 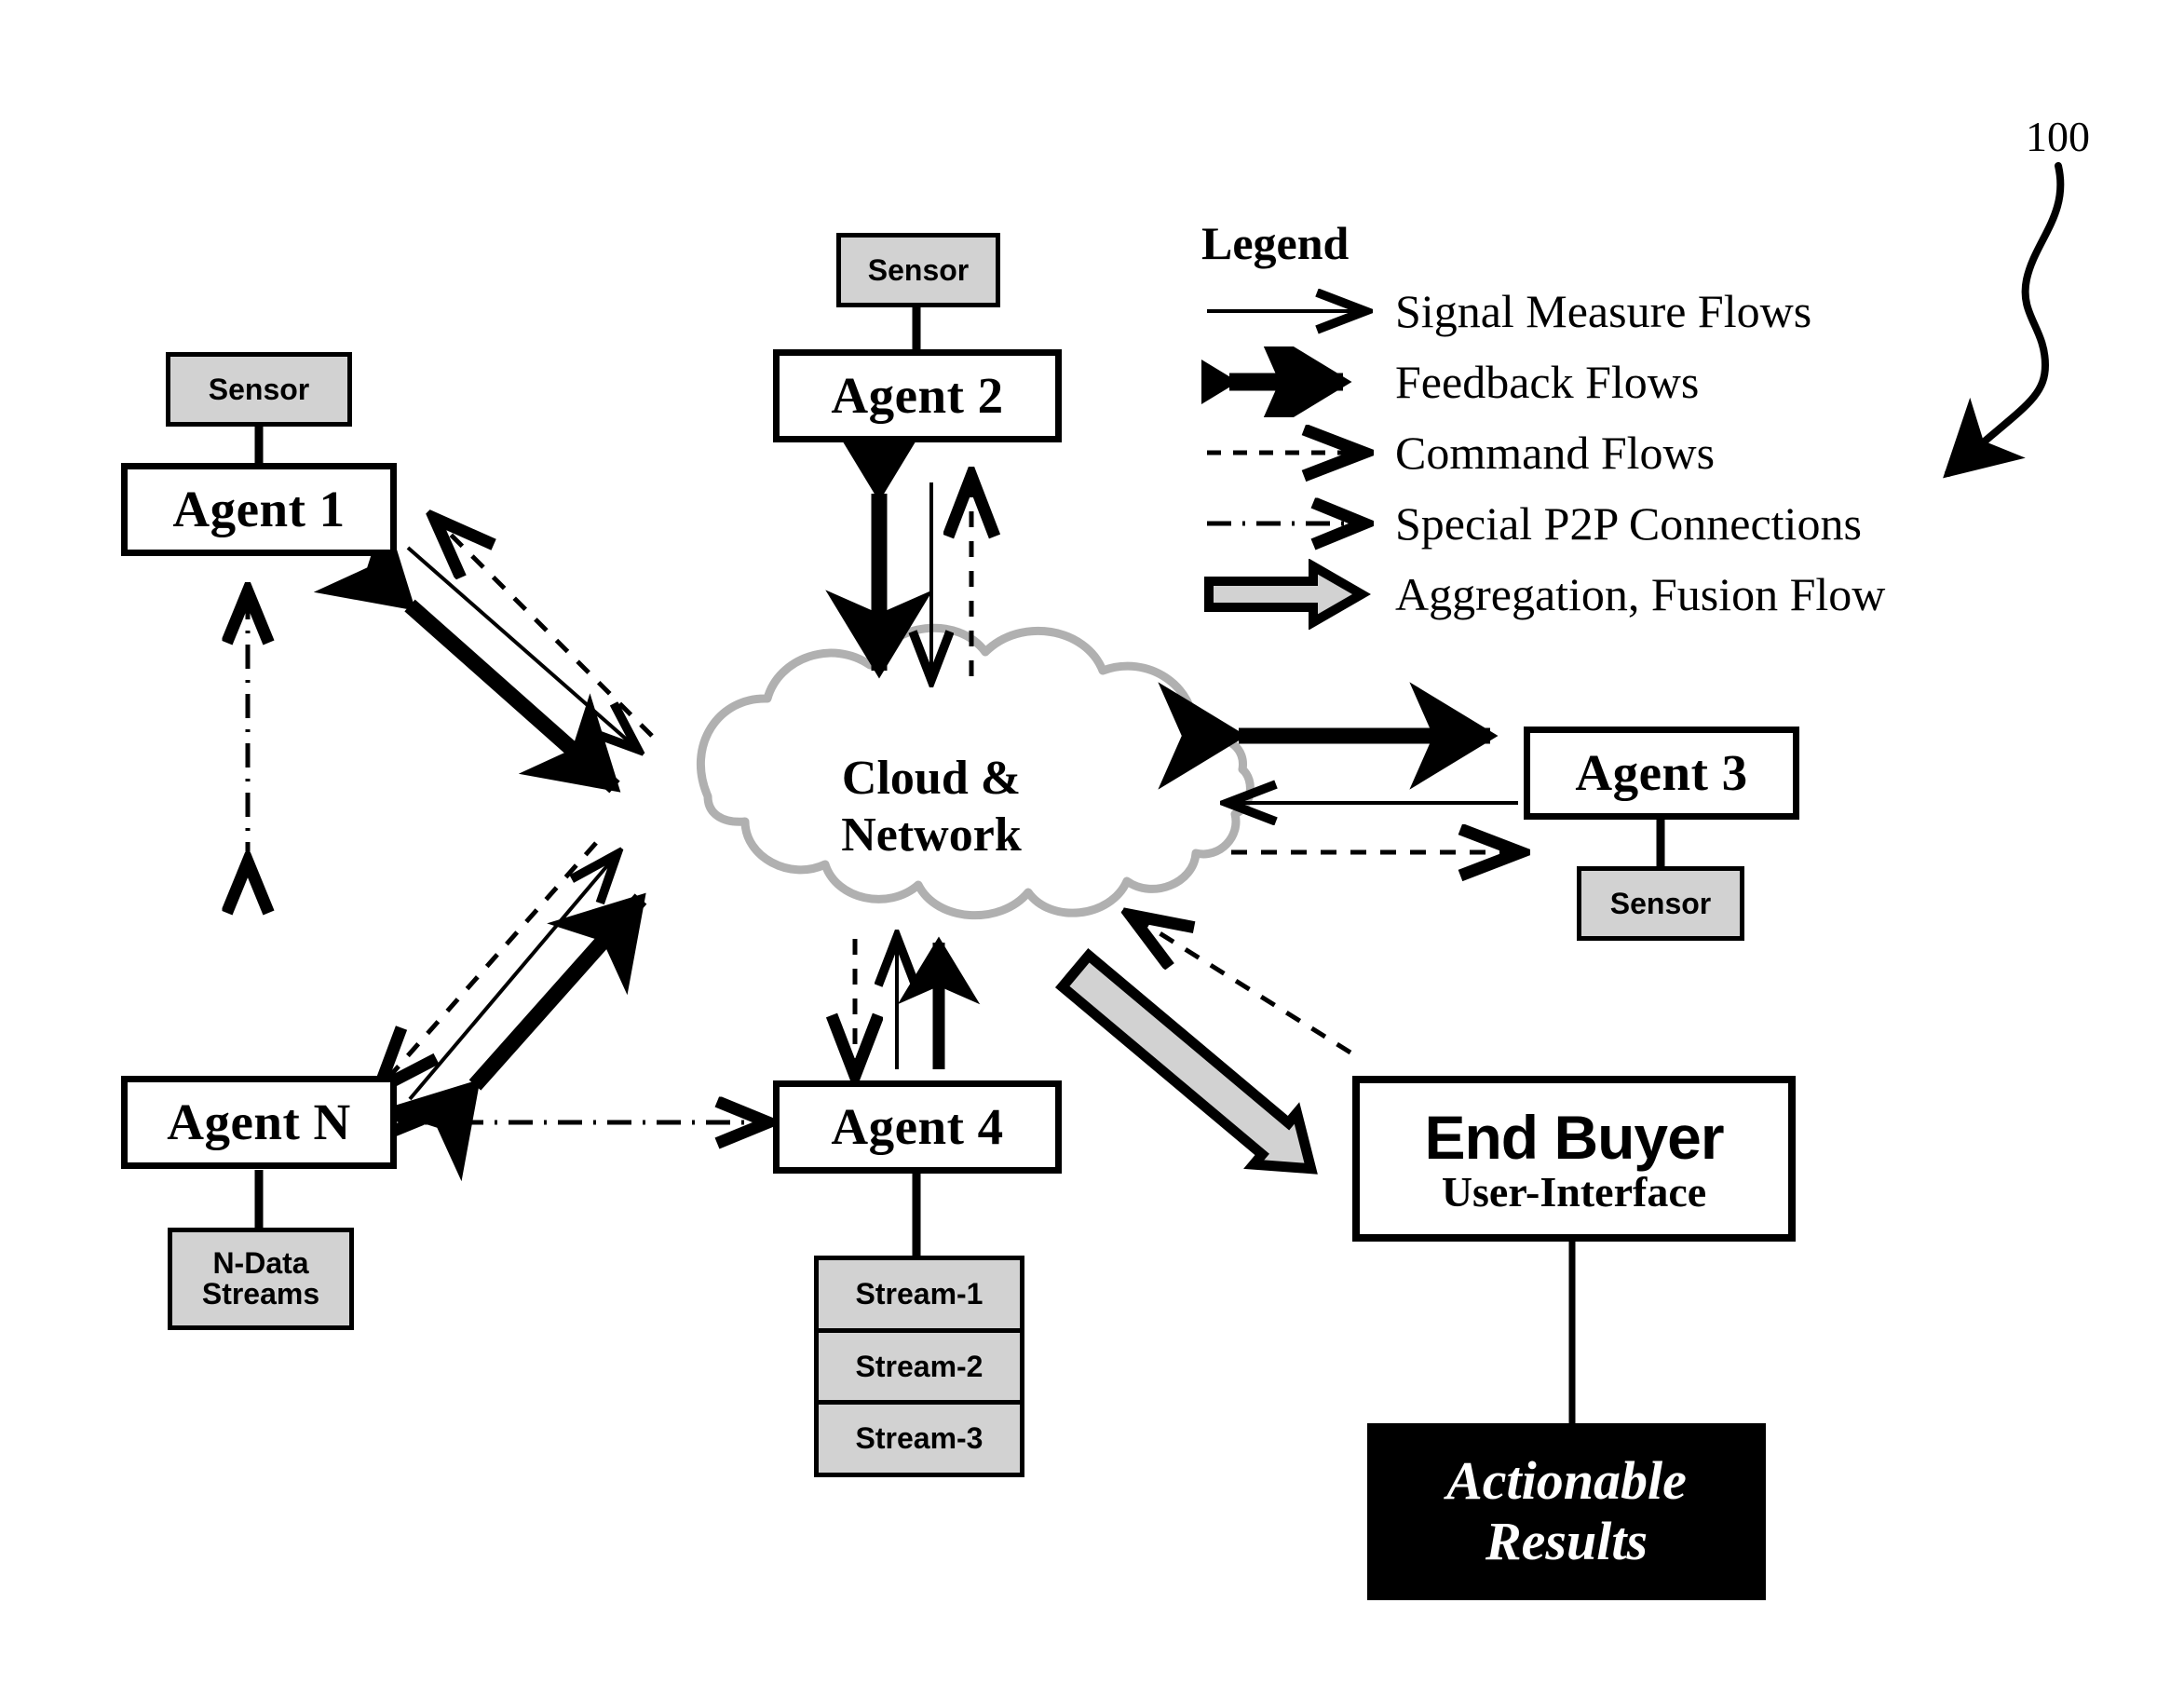 What do you see at coordinates (931, 836) in the screenshot?
I see `cloud-label-line2: Network` at bounding box center [931, 836].